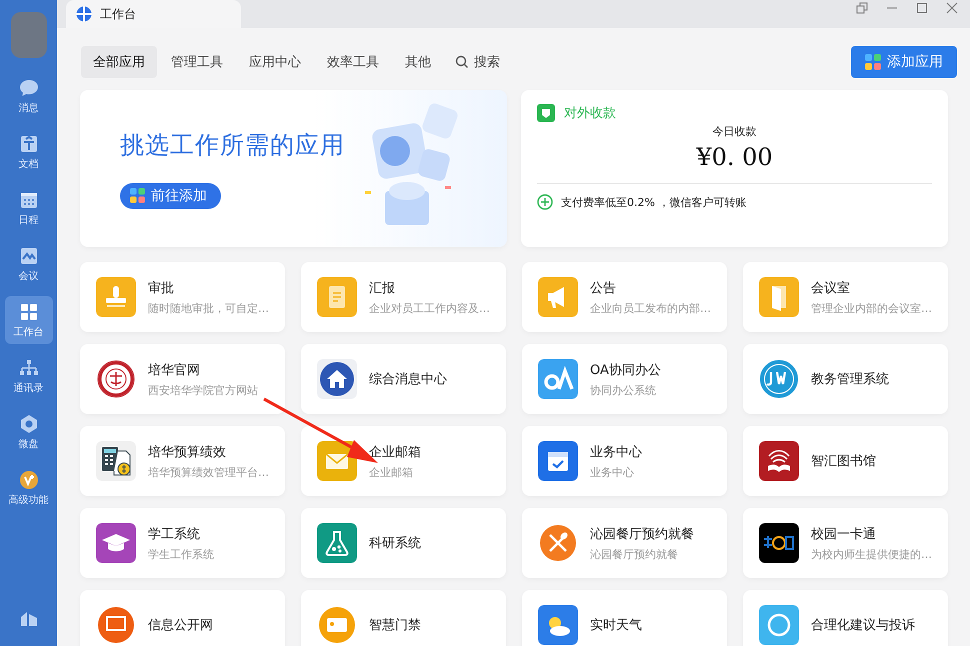 This screenshot has width=970, height=646. I want to click on app-card: 业务中心 业务中心, so click(624, 461).